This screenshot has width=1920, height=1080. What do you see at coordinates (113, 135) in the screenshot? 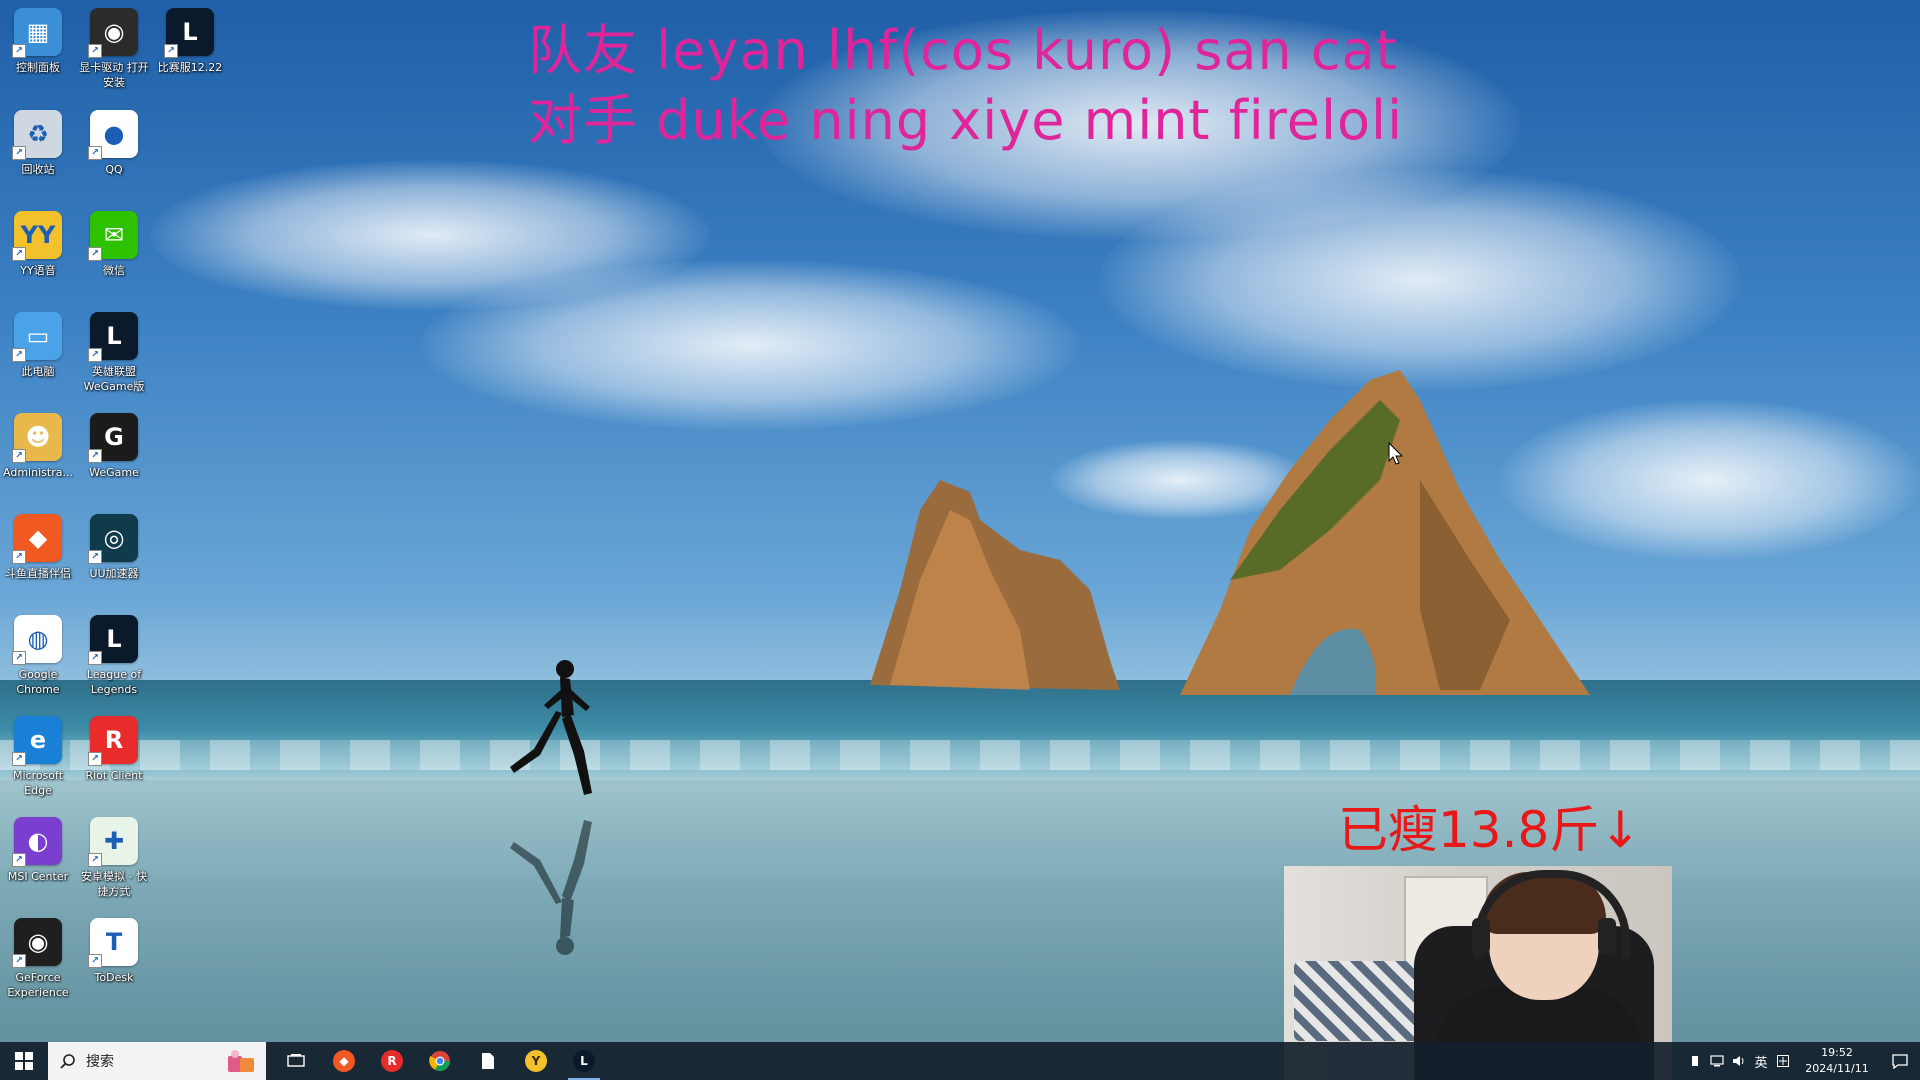
I see `qq-penguin-icon: ● ↗` at bounding box center [113, 135].